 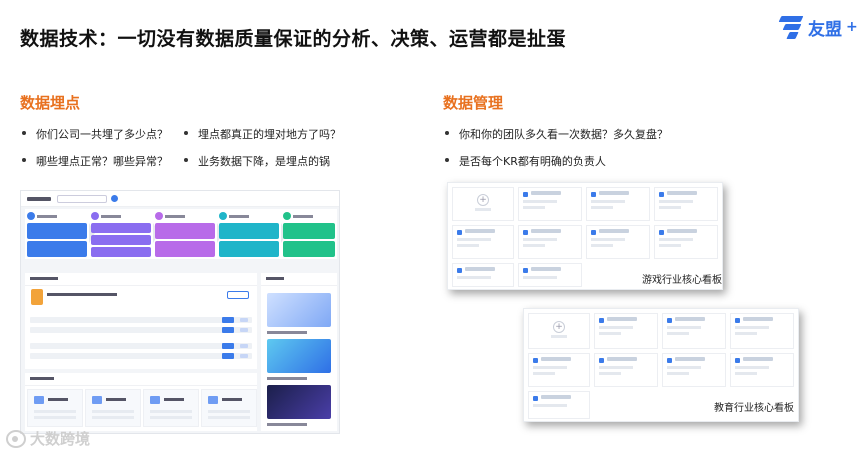 What do you see at coordinates (141, 321) in the screenshot?
I see `alert-panel` at bounding box center [141, 321].